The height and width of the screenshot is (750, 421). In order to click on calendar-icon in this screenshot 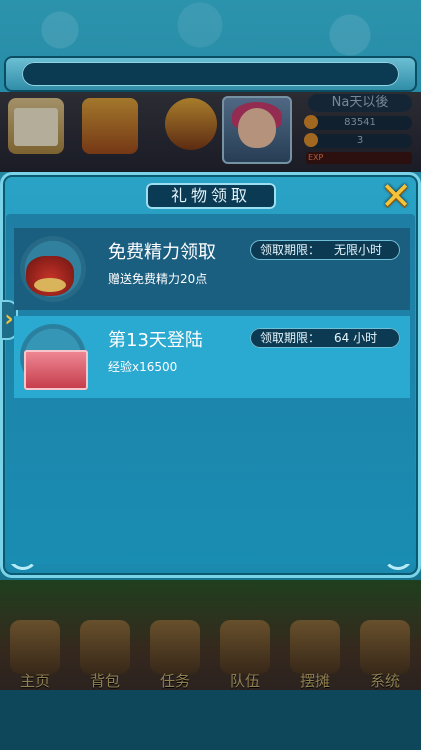, I will do `click(36, 126)`.